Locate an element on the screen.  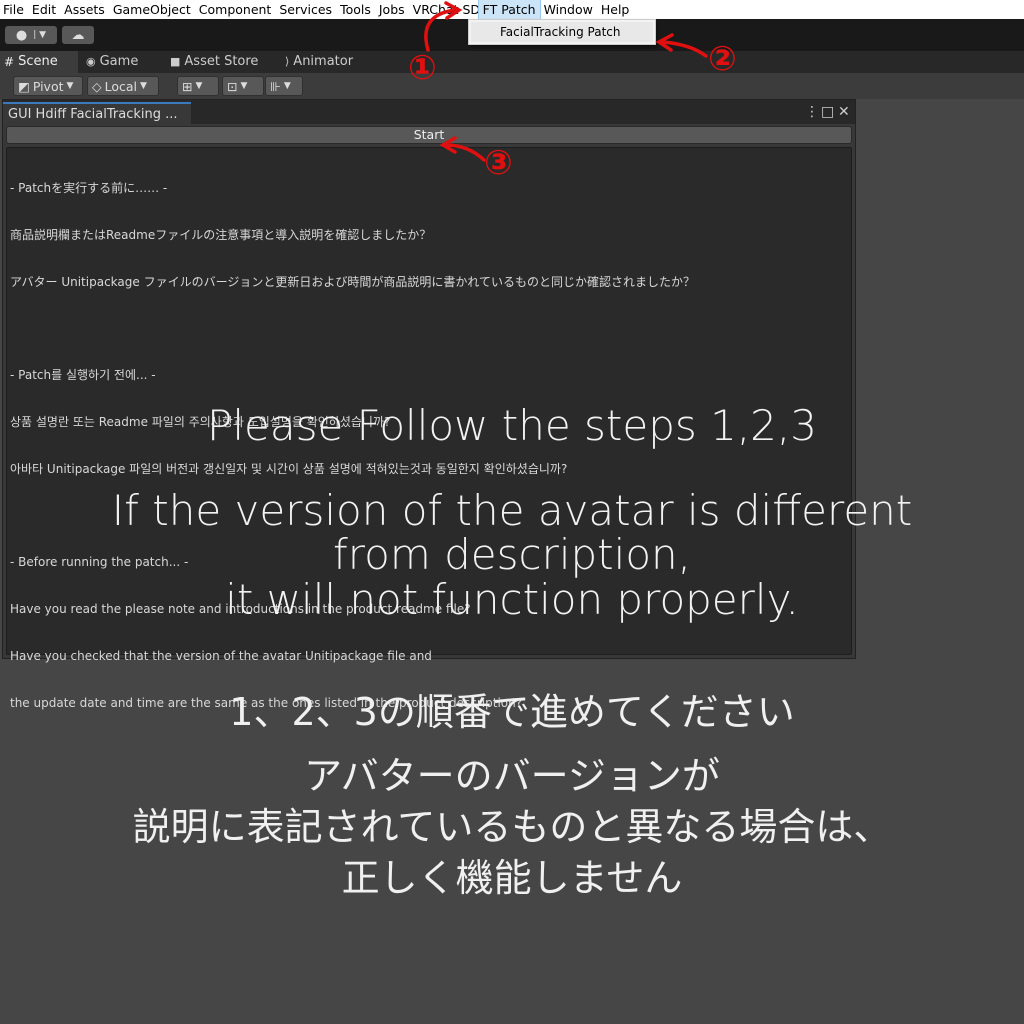
ft-patch-dropdown: FacialTracking Patch is located at coordinates (562, 32).